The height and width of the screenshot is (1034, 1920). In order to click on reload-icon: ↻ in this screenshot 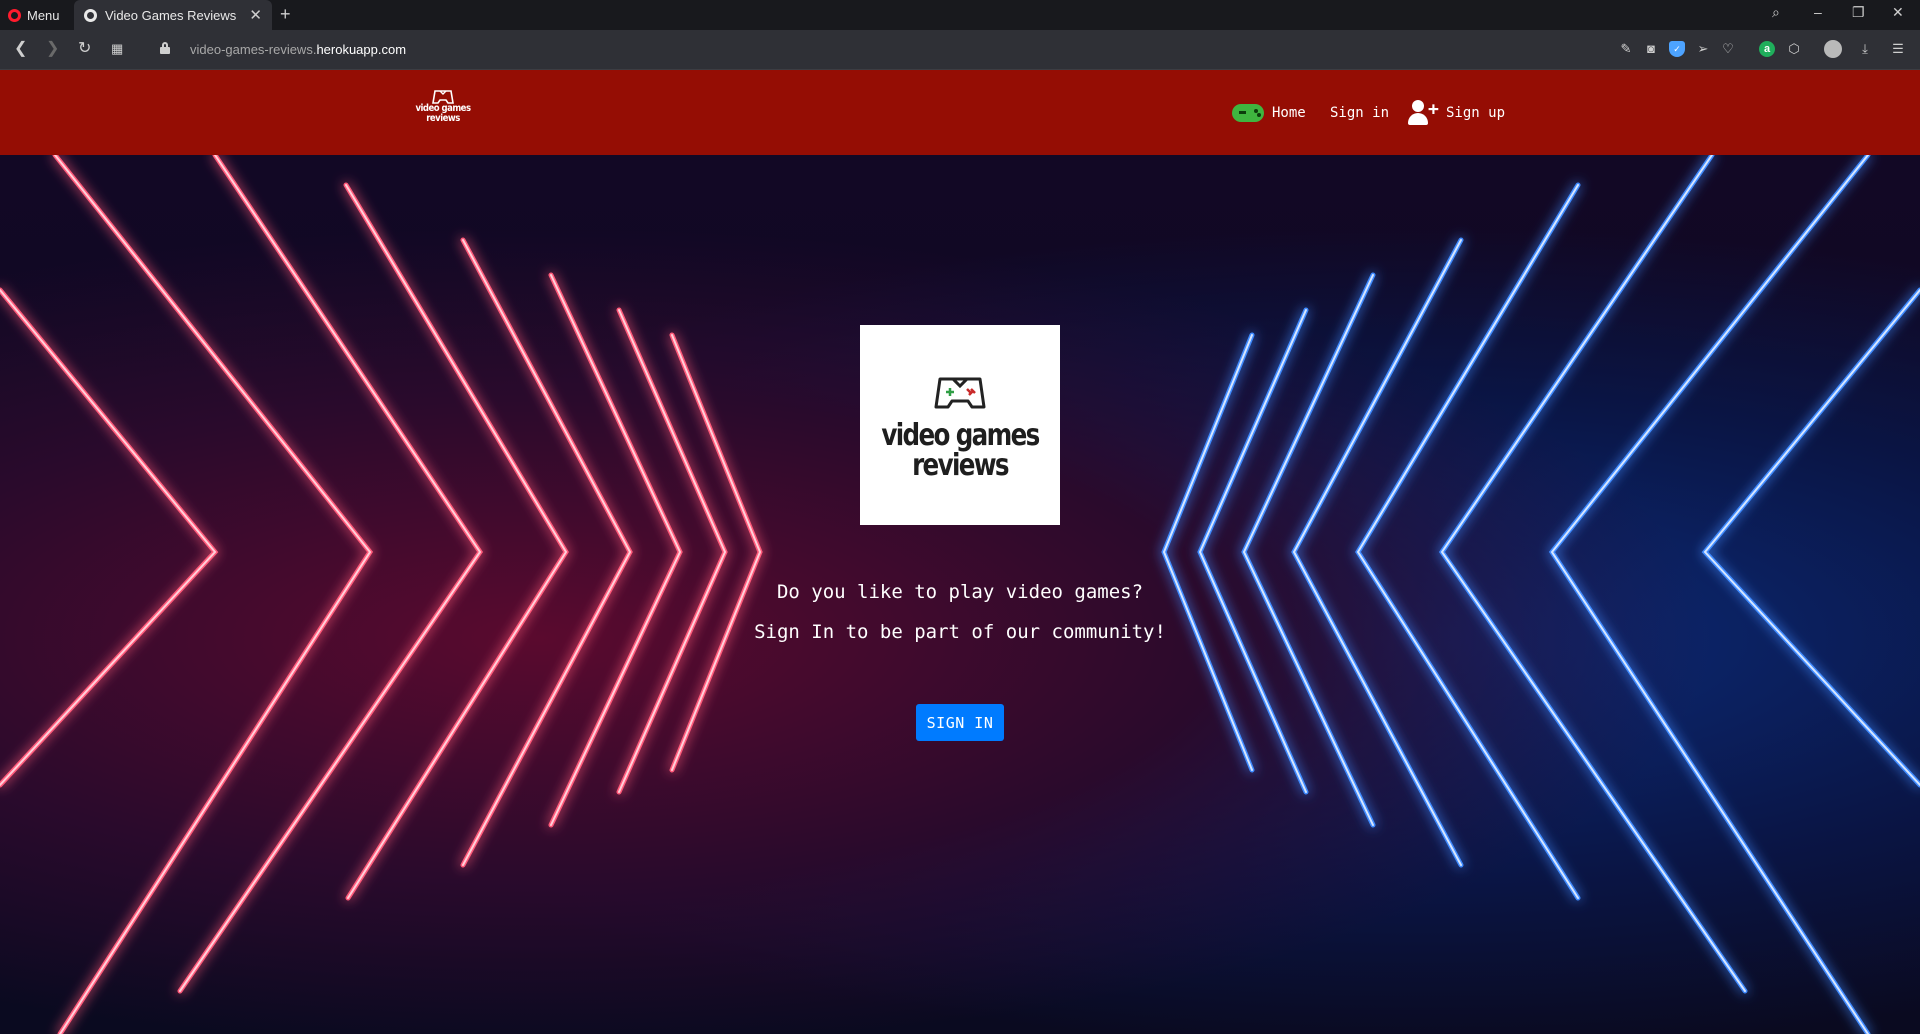, I will do `click(84, 49)`.